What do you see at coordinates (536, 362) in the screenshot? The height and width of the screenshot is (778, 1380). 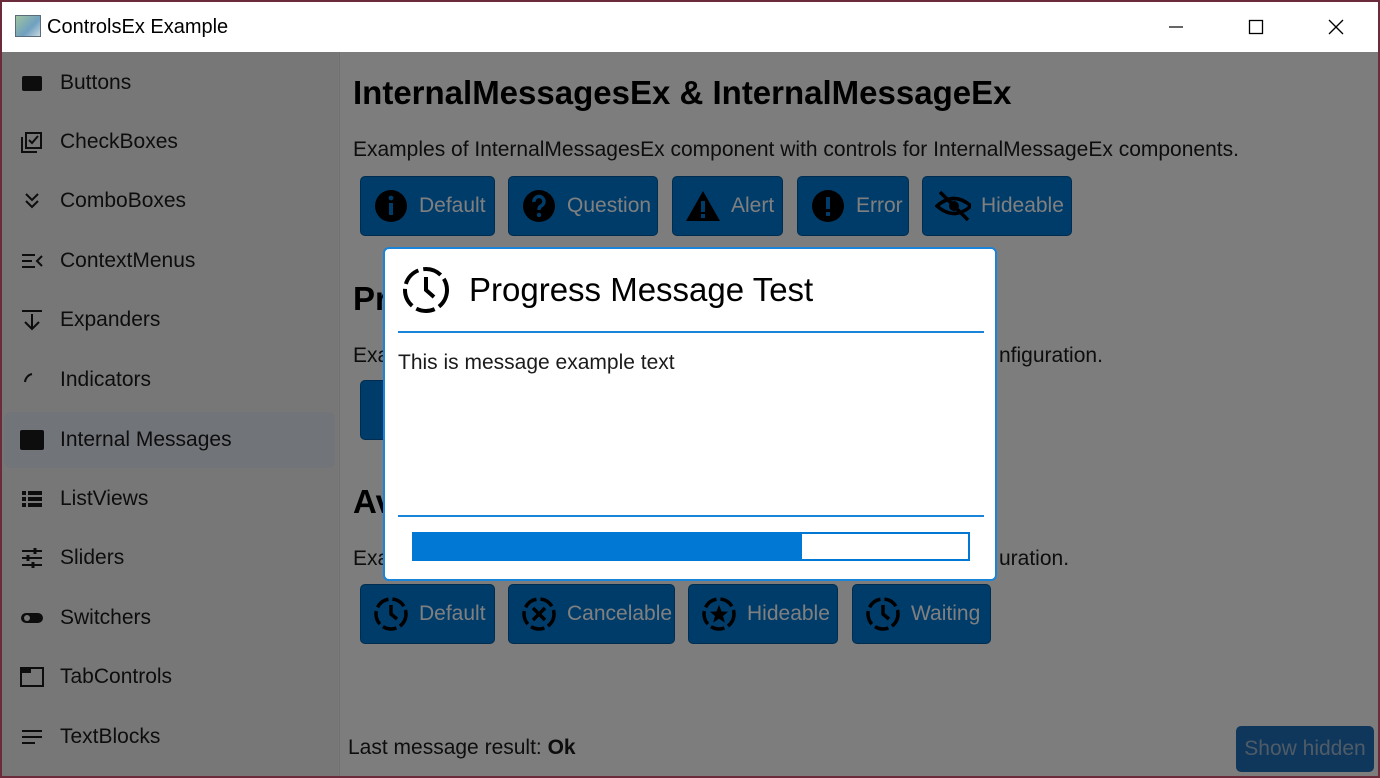 I see `dialog-message: This is message example text` at bounding box center [536, 362].